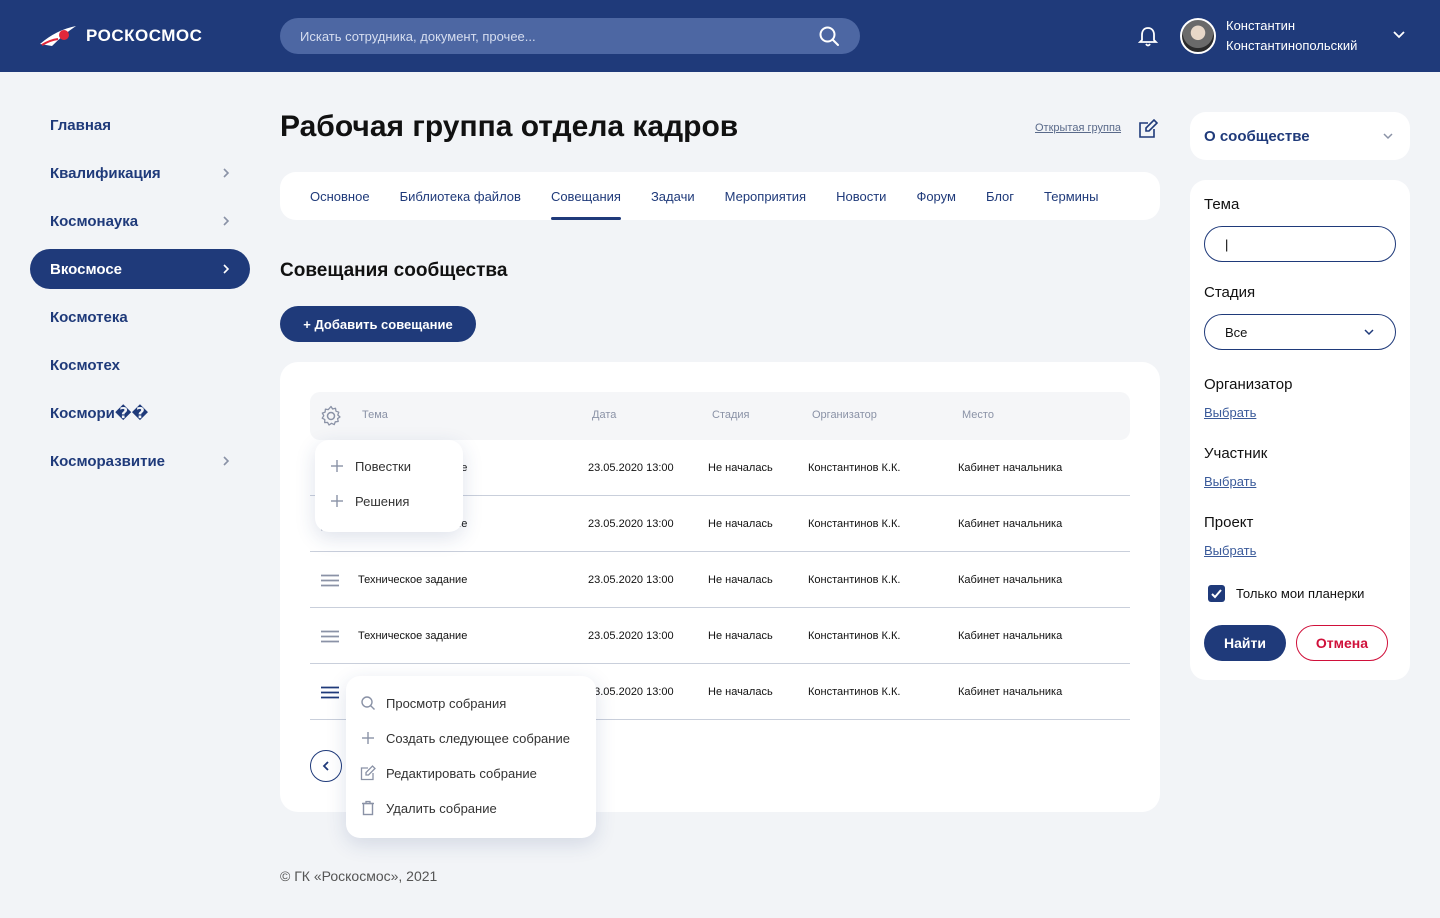 The image size is (1440, 918). Describe the element at coordinates (382, 501) in the screenshot. I see `popup-item-label: Решения` at that location.